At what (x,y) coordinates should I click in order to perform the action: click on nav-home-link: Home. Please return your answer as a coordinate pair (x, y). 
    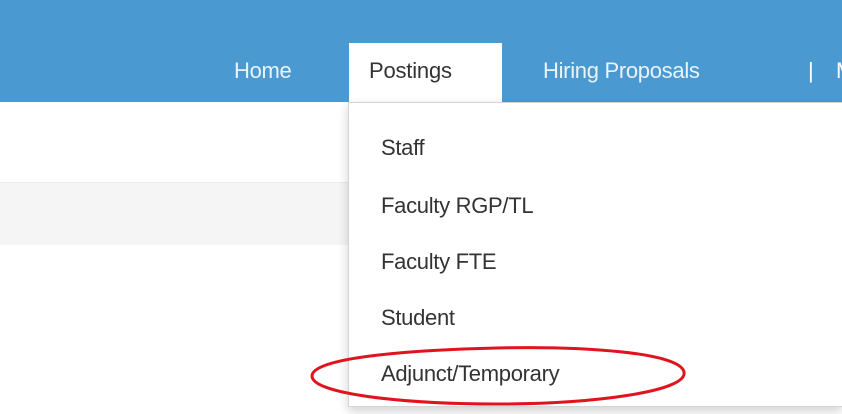
    Looking at the image, I should click on (263, 71).